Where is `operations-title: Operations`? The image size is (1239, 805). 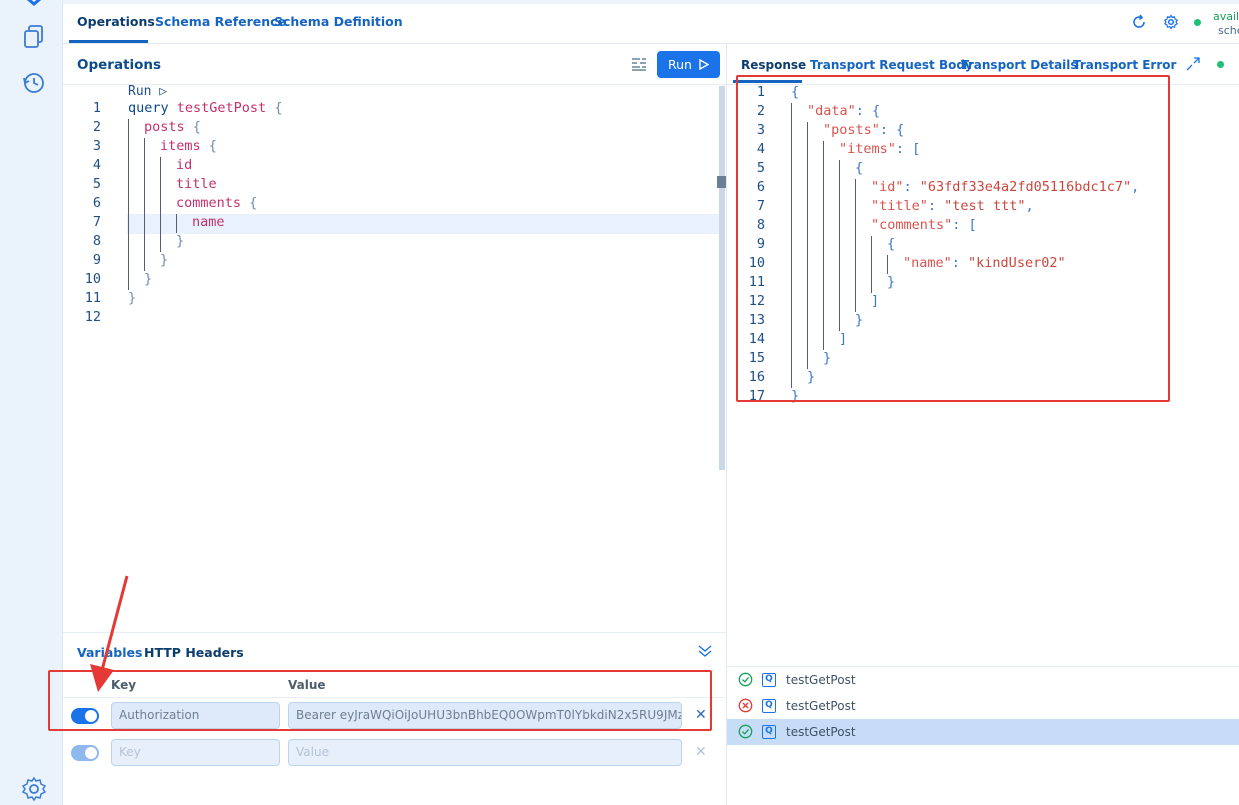 operations-title: Operations is located at coordinates (119, 65).